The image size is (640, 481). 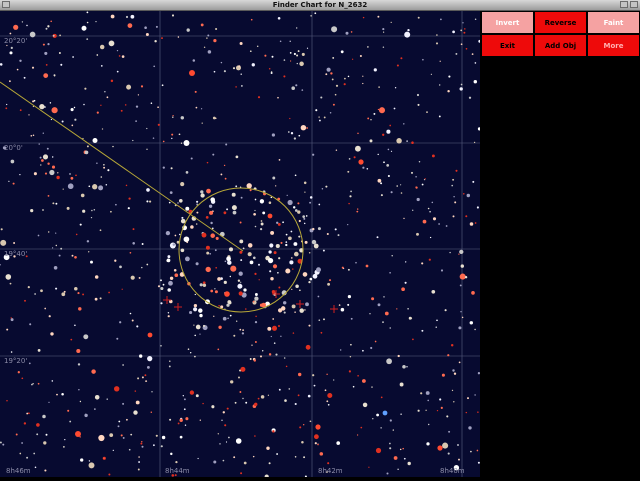 I want to click on maximize-icon, so click(x=634, y=4).